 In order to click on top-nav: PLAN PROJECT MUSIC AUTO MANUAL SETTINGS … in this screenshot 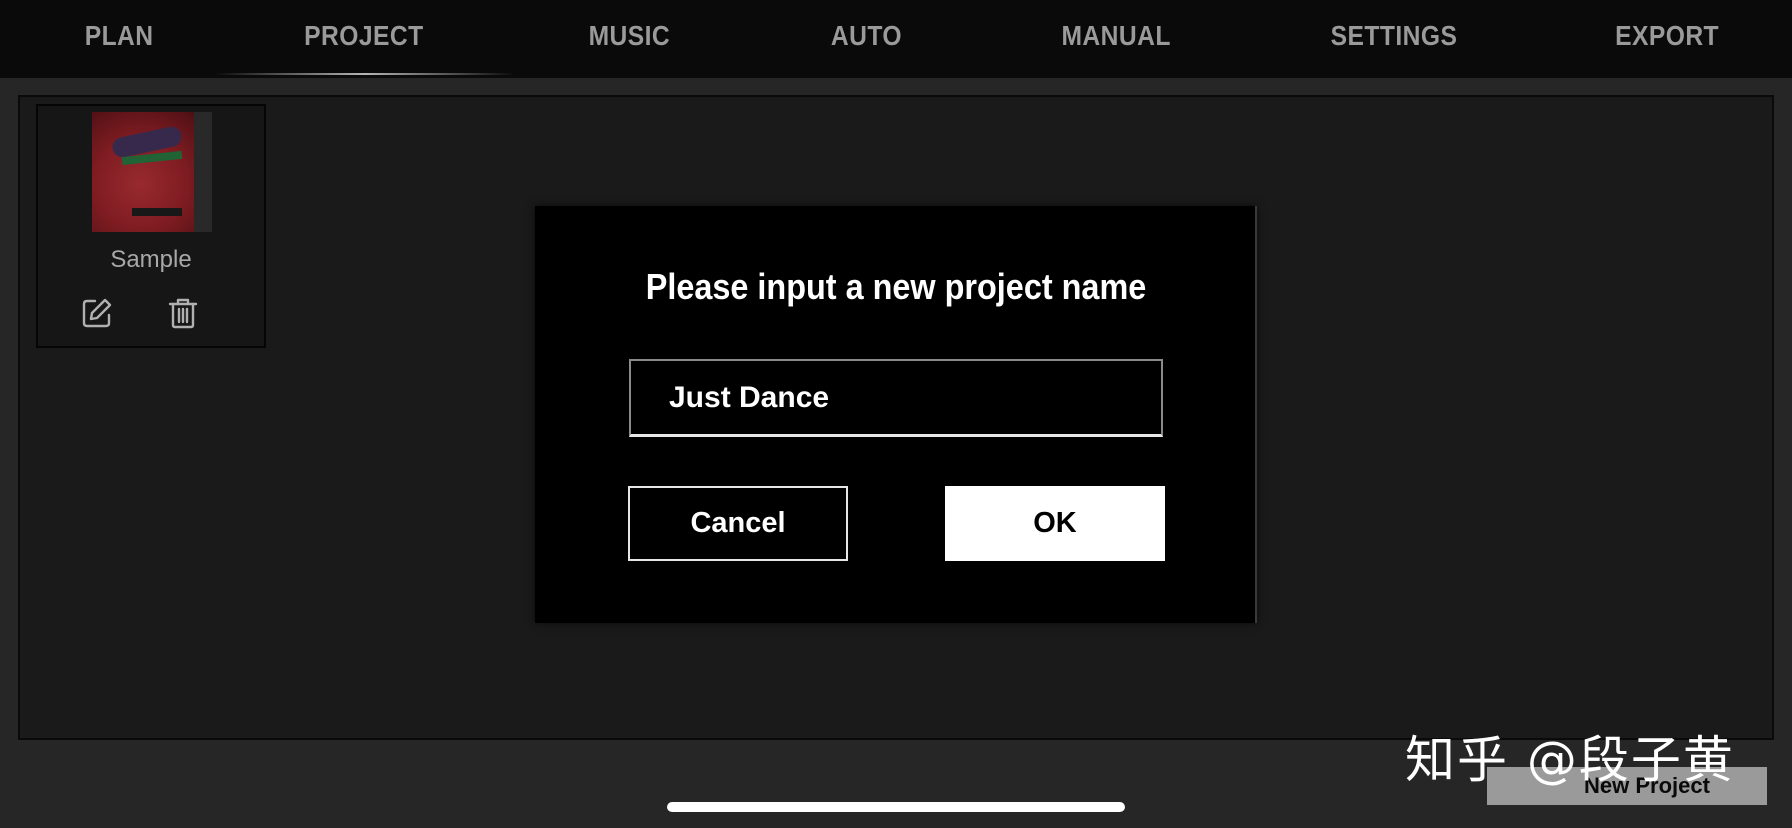, I will do `click(896, 39)`.